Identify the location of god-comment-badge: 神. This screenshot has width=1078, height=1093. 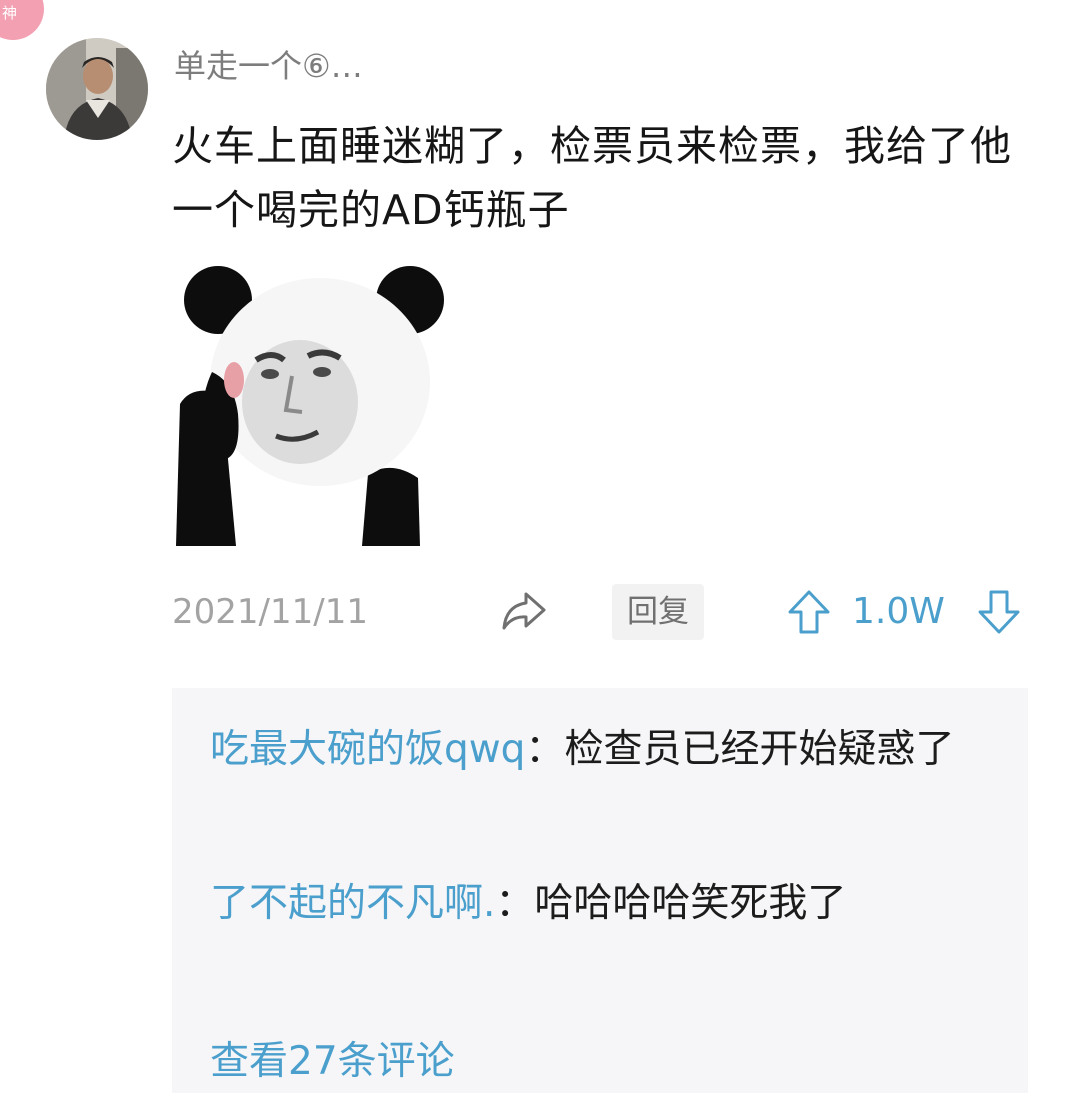
(22, 20).